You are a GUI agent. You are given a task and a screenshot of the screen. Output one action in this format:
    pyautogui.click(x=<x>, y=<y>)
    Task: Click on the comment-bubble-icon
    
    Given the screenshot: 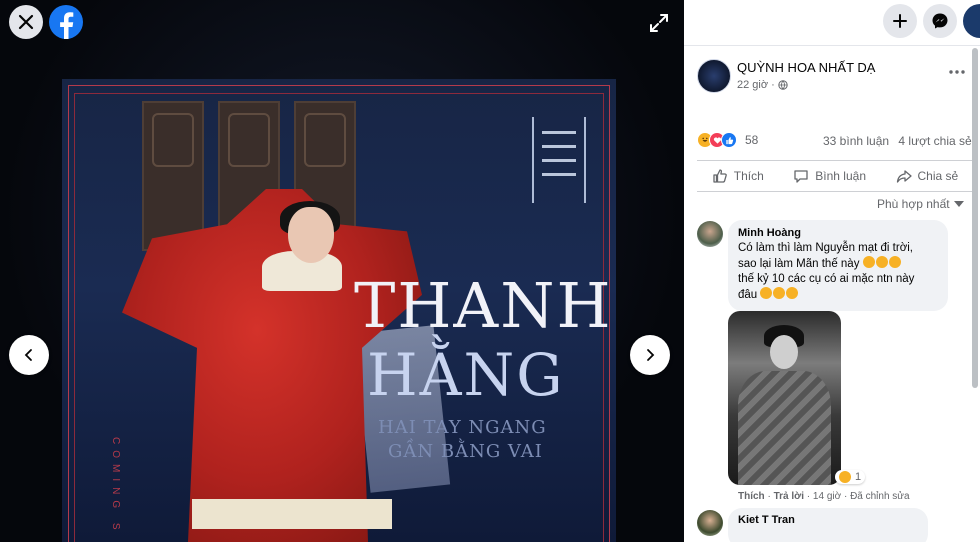 What is the action you would take?
    pyautogui.click(x=801, y=176)
    